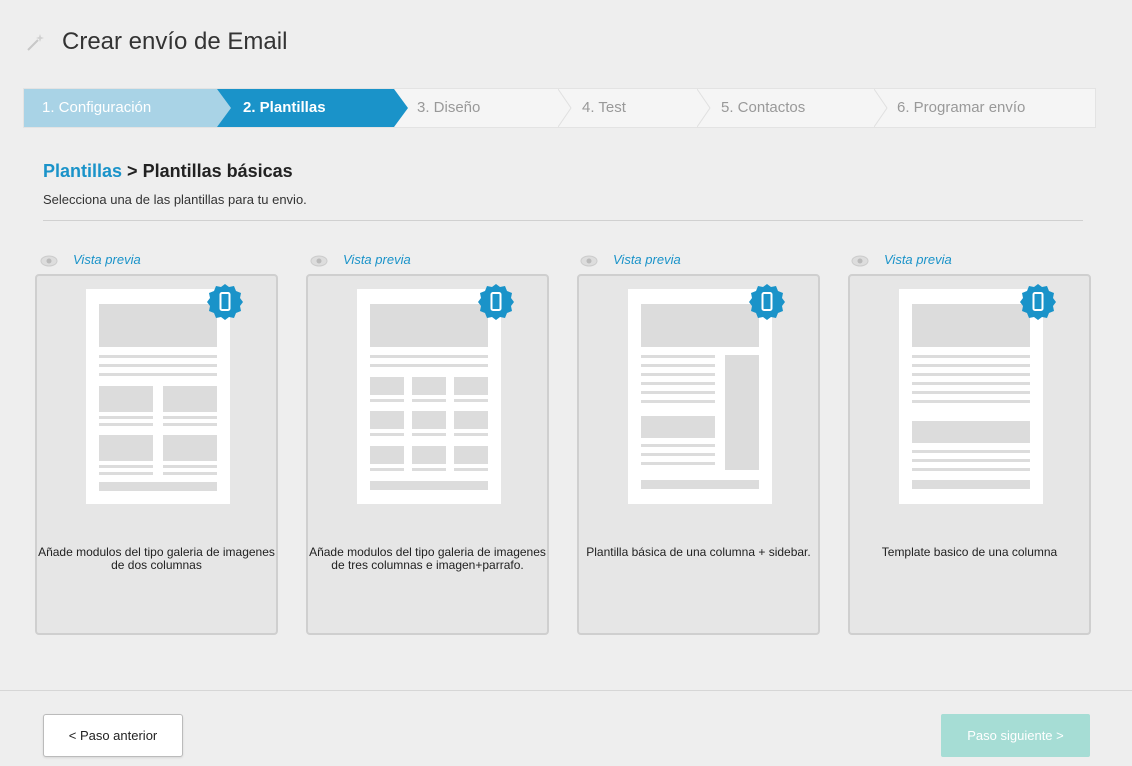  I want to click on step-configuracion: 1. Configuración, so click(120, 108).